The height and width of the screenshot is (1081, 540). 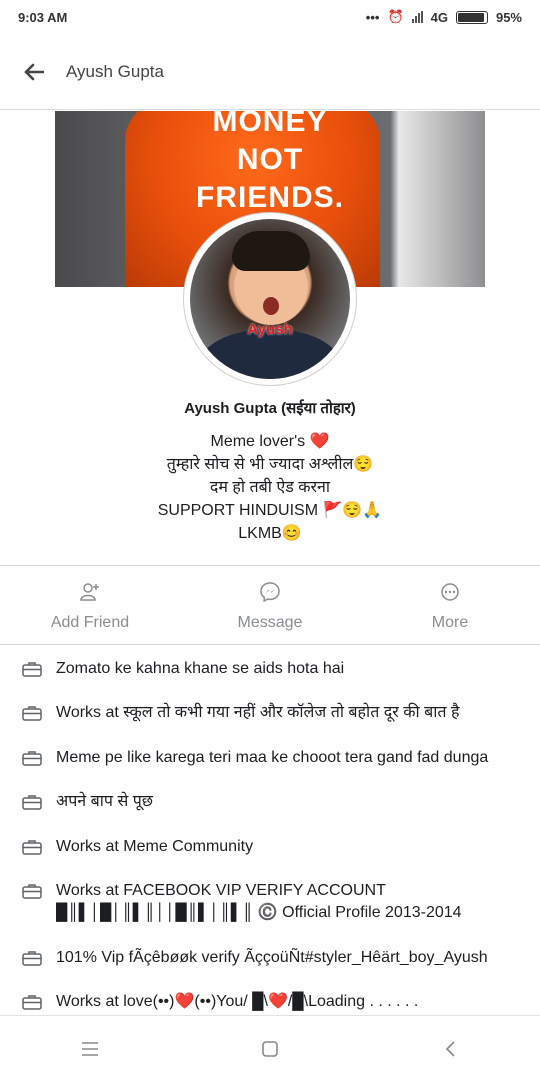 I want to click on signal-icon, so click(x=417, y=17).